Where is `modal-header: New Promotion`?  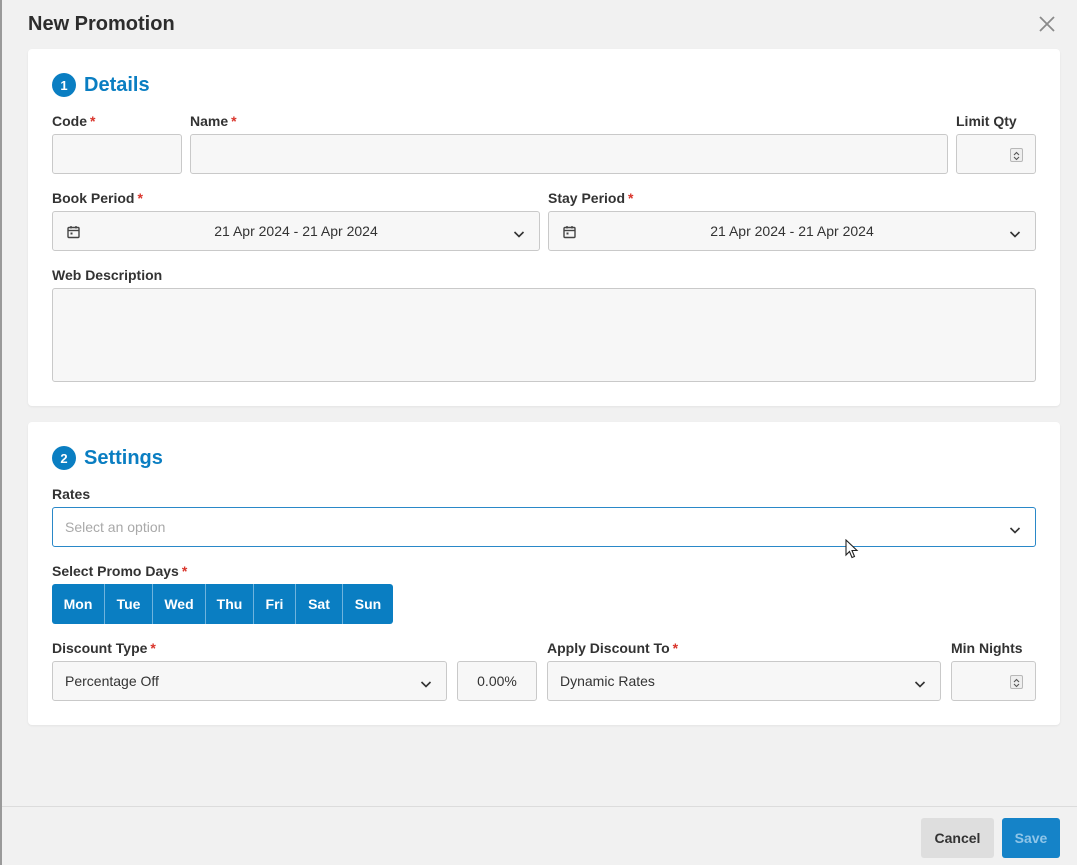
modal-header: New Promotion is located at coordinates (539, 25).